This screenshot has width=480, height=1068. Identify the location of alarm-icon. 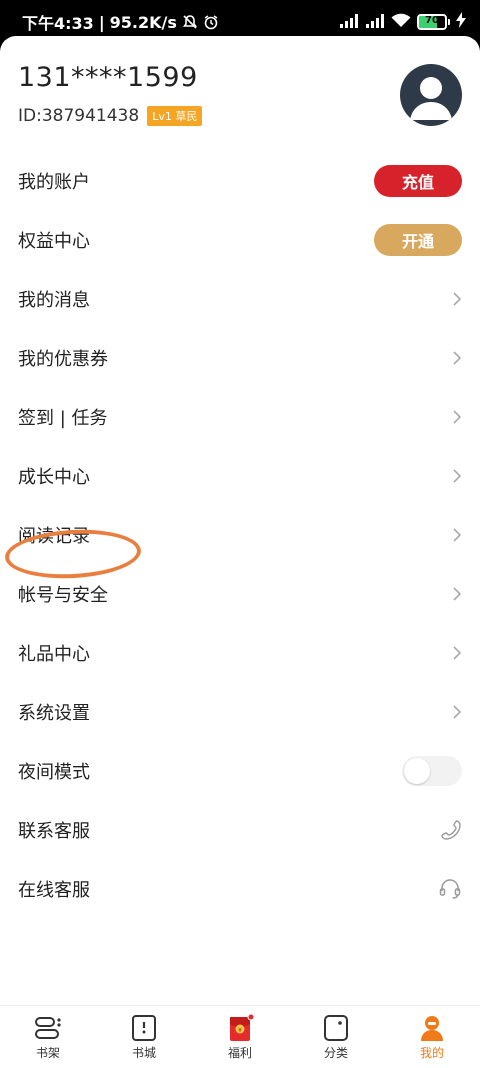
(211, 22).